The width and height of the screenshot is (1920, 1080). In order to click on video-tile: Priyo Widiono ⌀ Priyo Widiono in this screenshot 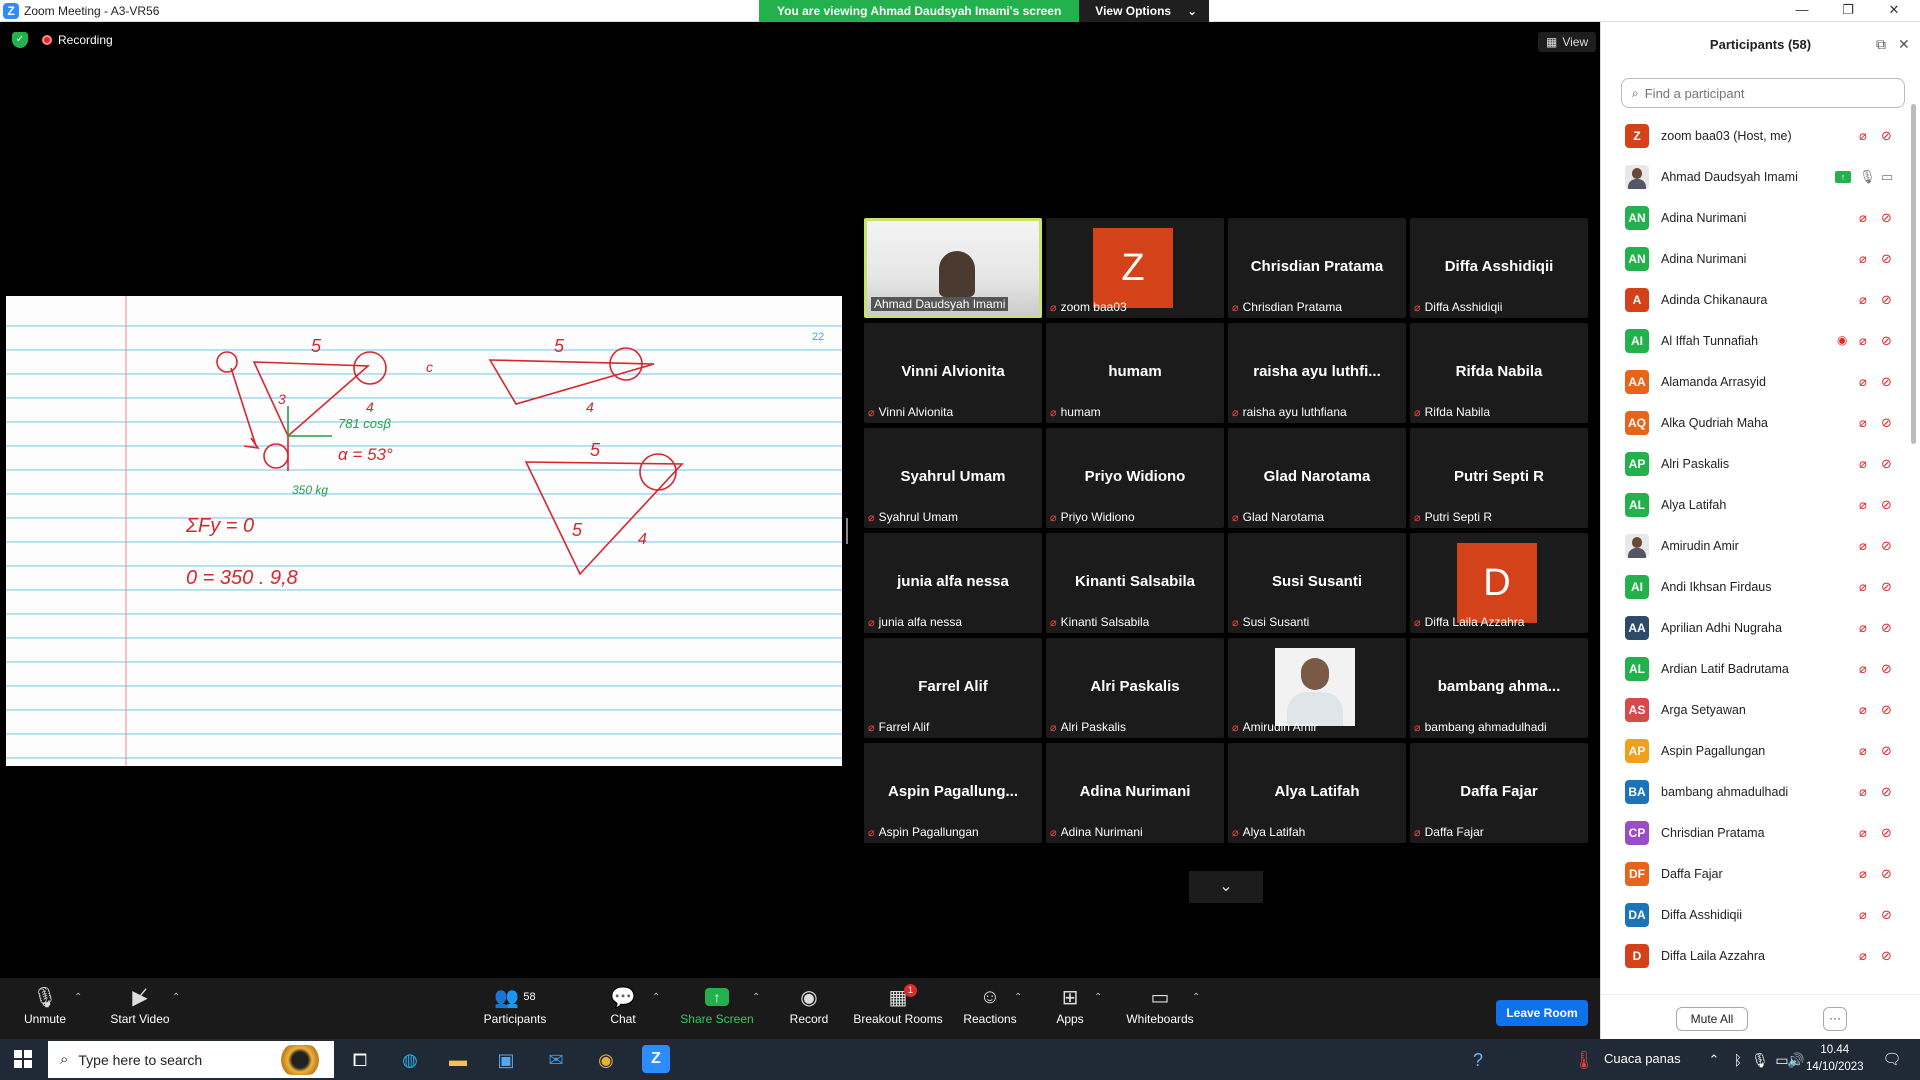, I will do `click(1135, 478)`.